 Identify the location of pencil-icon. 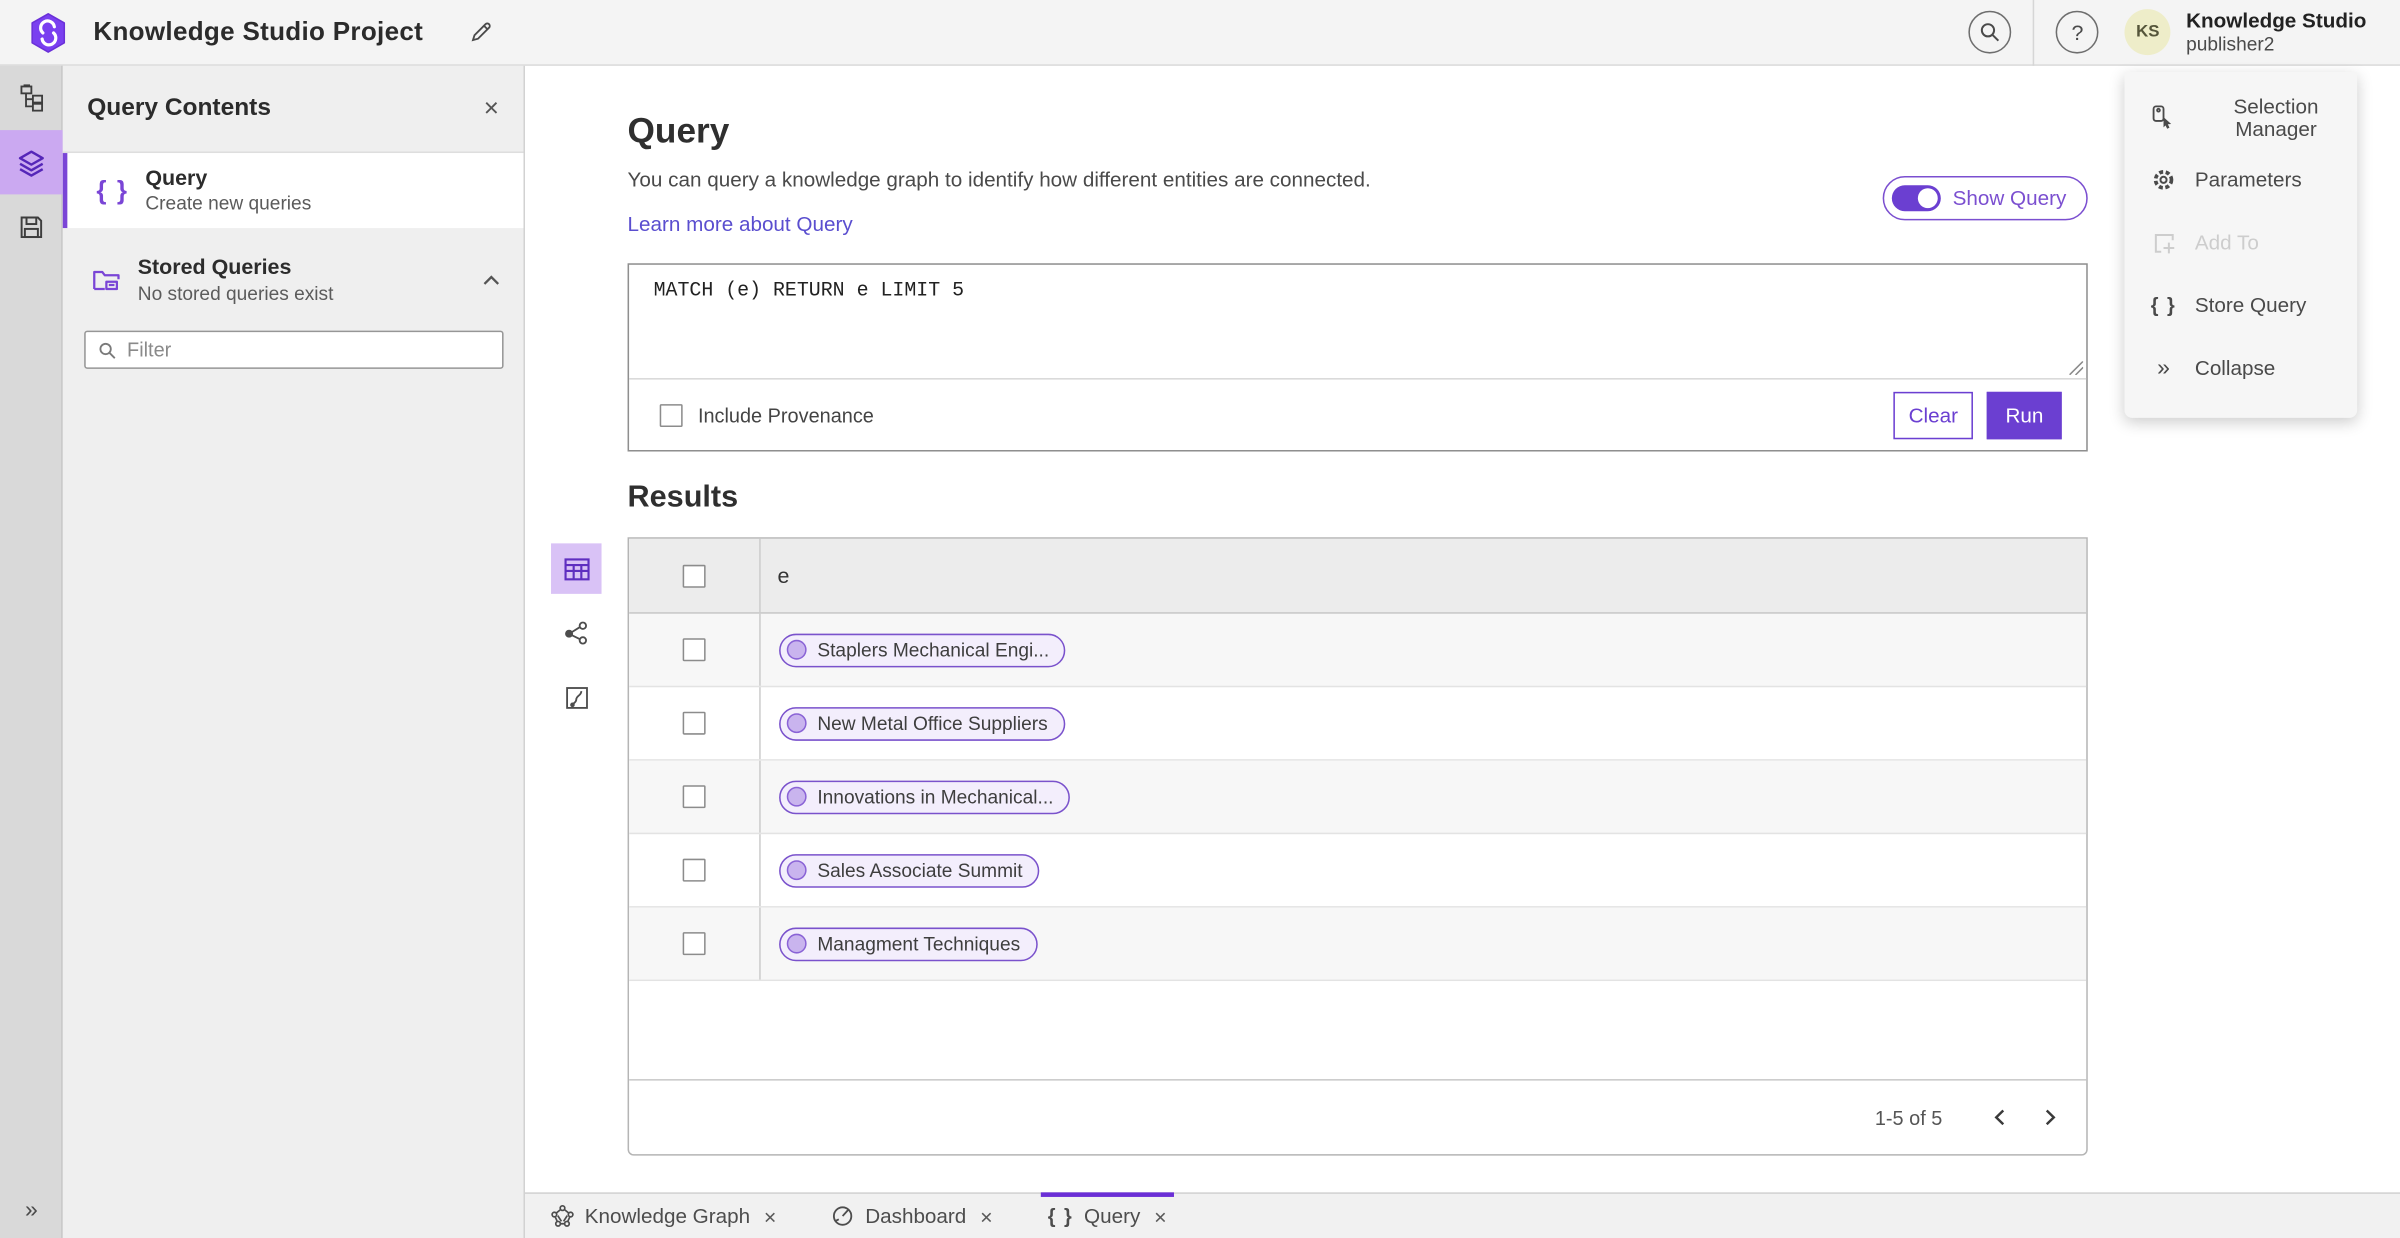
(481, 32).